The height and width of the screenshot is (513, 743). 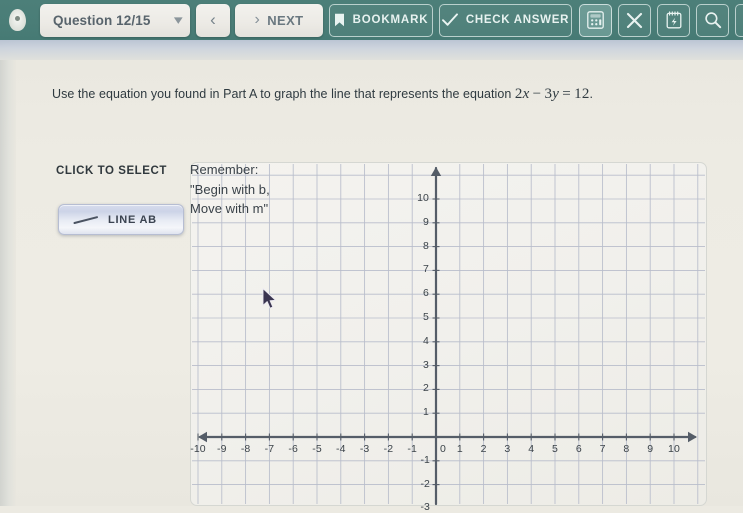 I want to click on x-axis-tick-label: 1, so click(x=459, y=449).